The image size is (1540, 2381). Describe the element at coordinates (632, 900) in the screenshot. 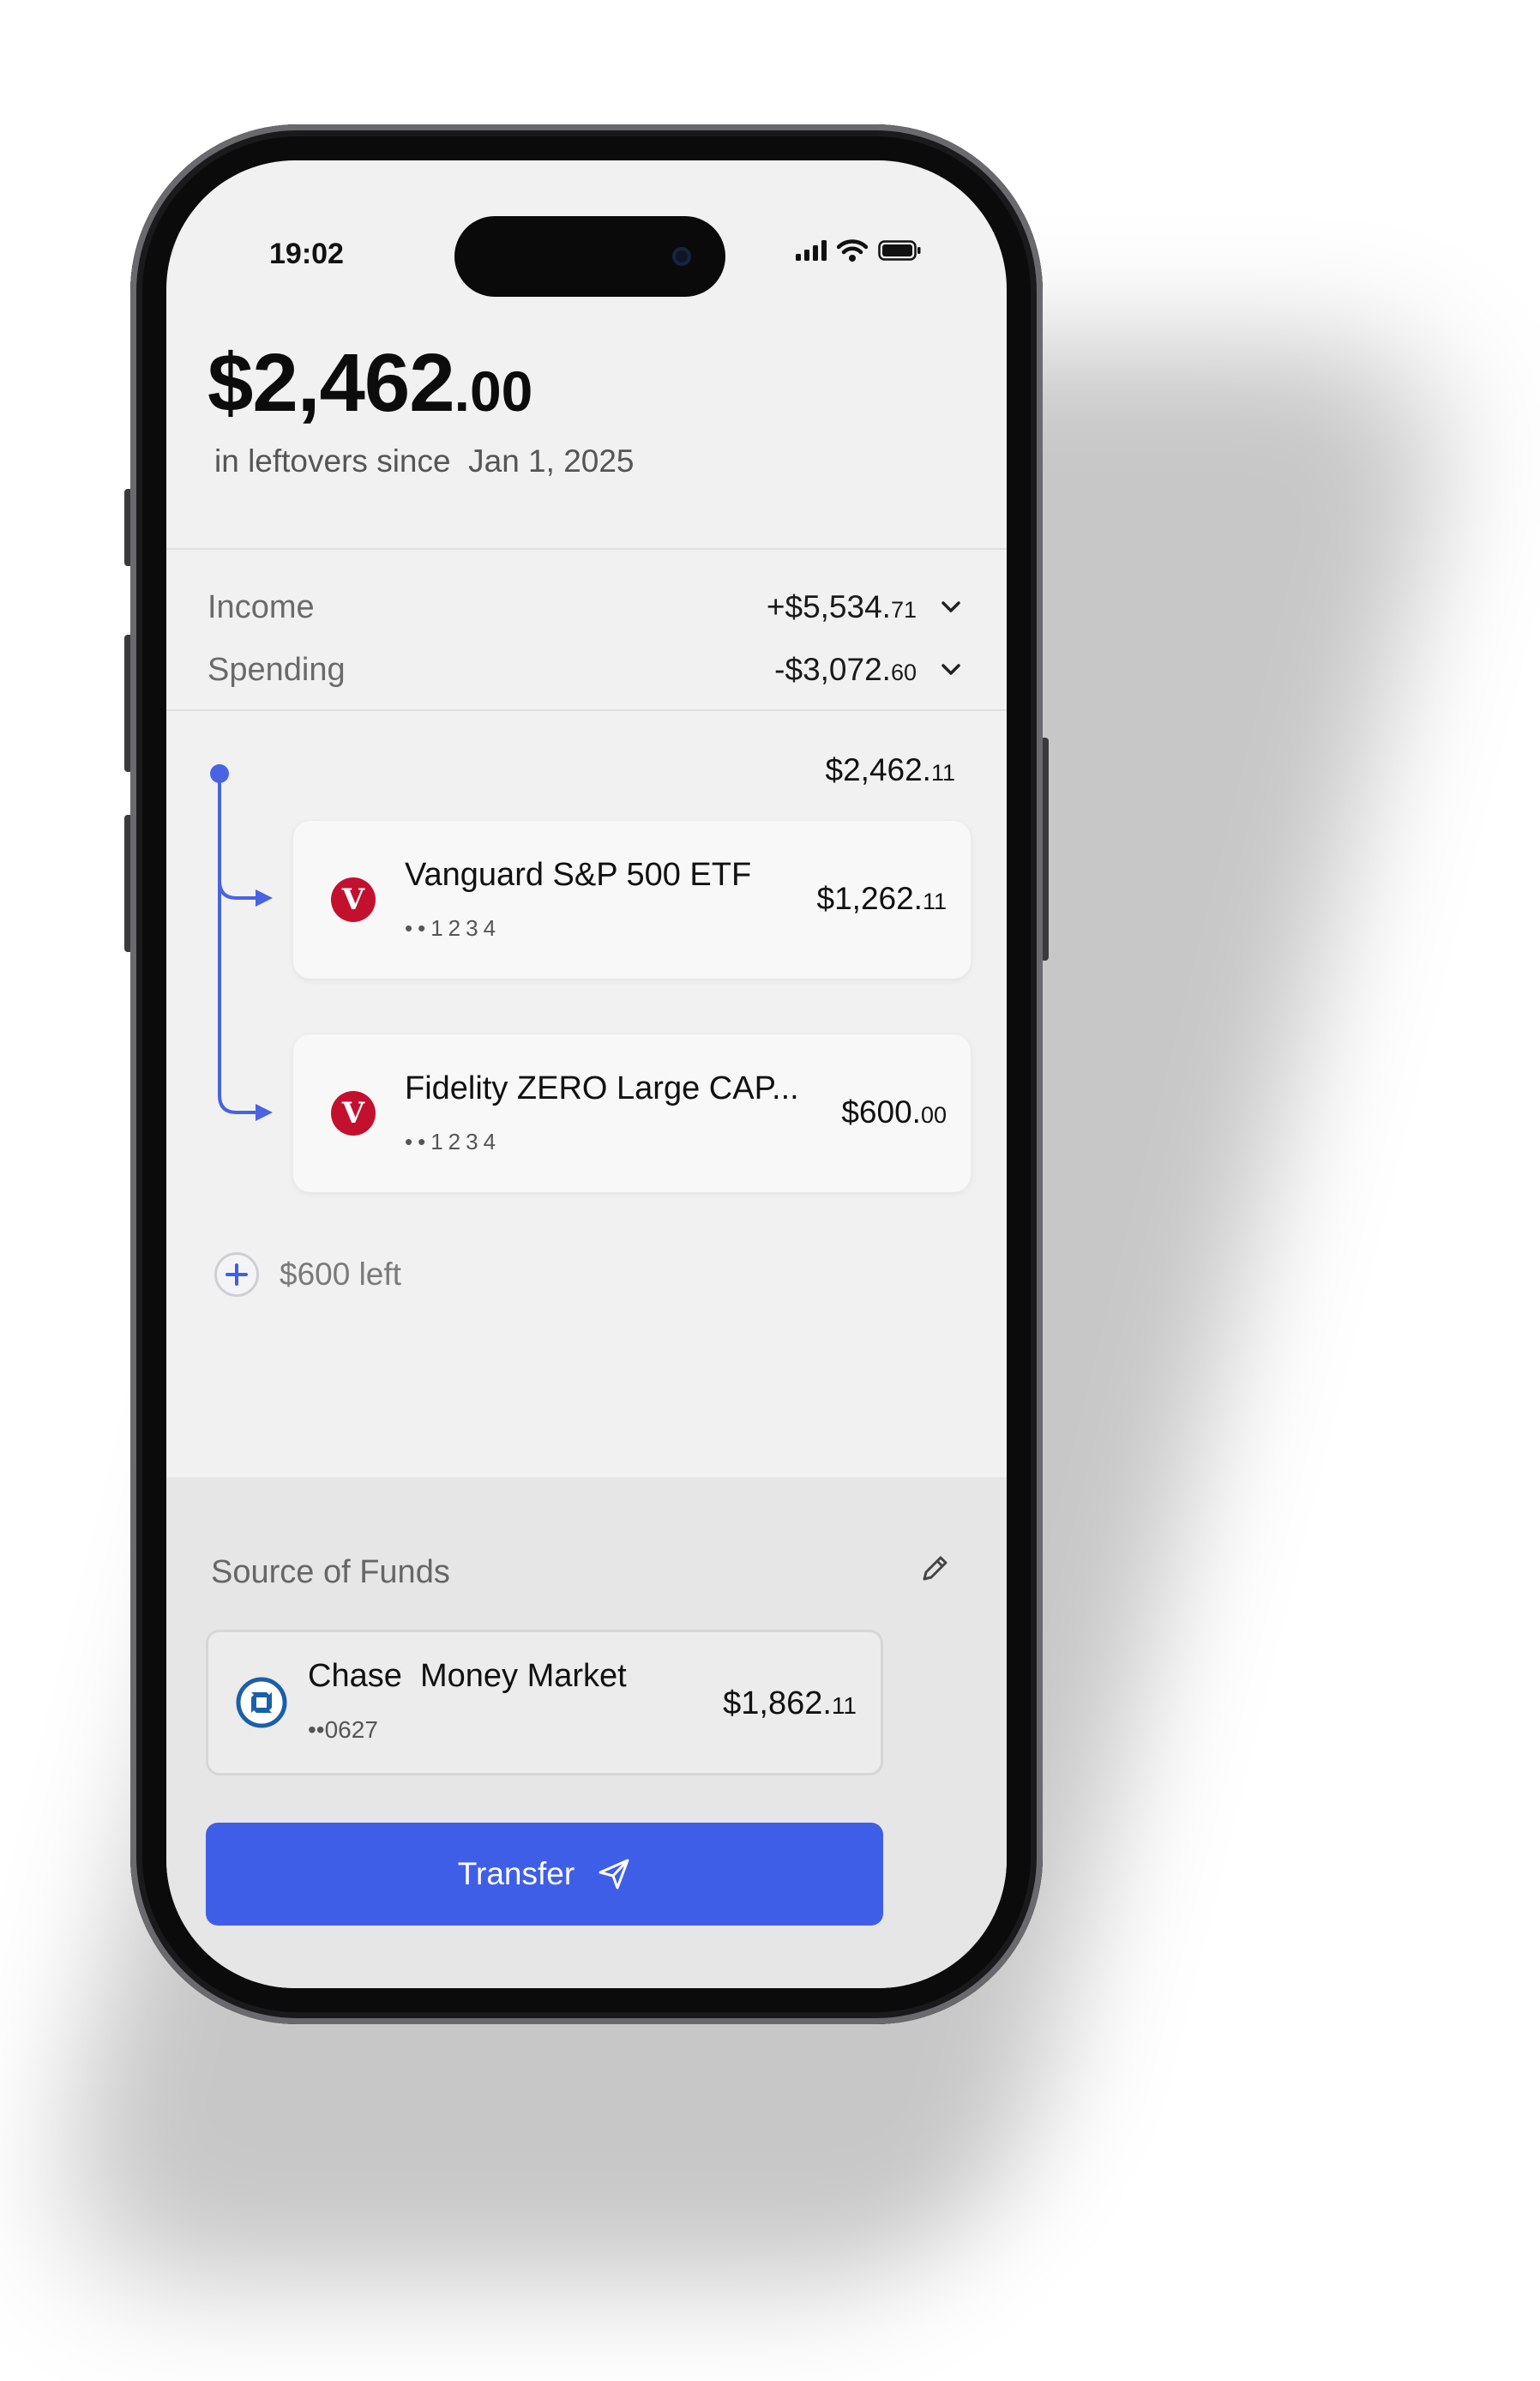

I see `allocation-card-vanguard: V Vanguard S&P 500 ETF ••1234 $1,262.11` at that location.